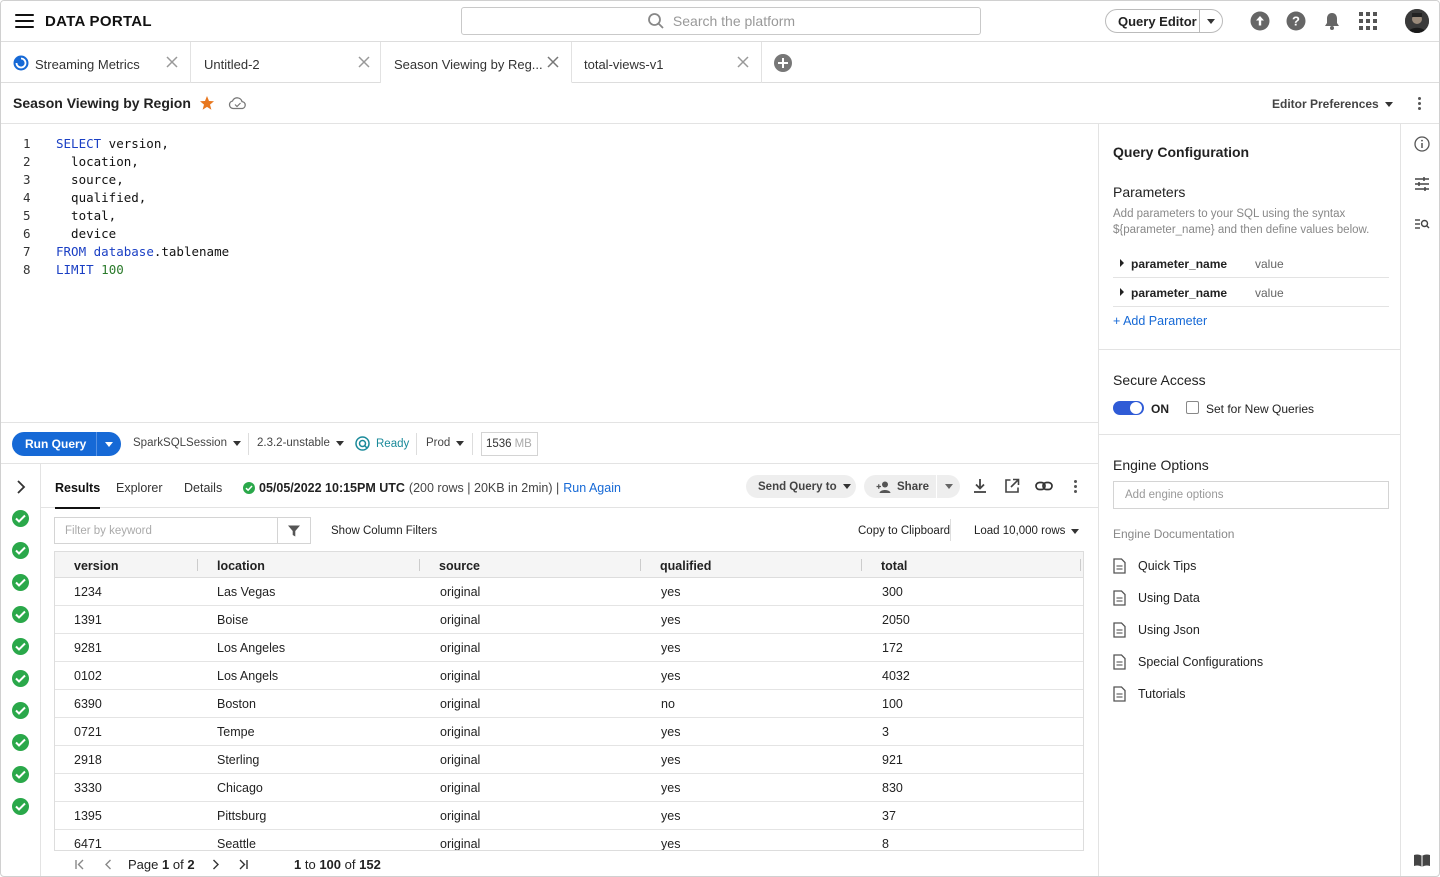 The image size is (1440, 877). Describe the element at coordinates (139, 488) in the screenshot. I see `tab-explorer: Explorer` at that location.